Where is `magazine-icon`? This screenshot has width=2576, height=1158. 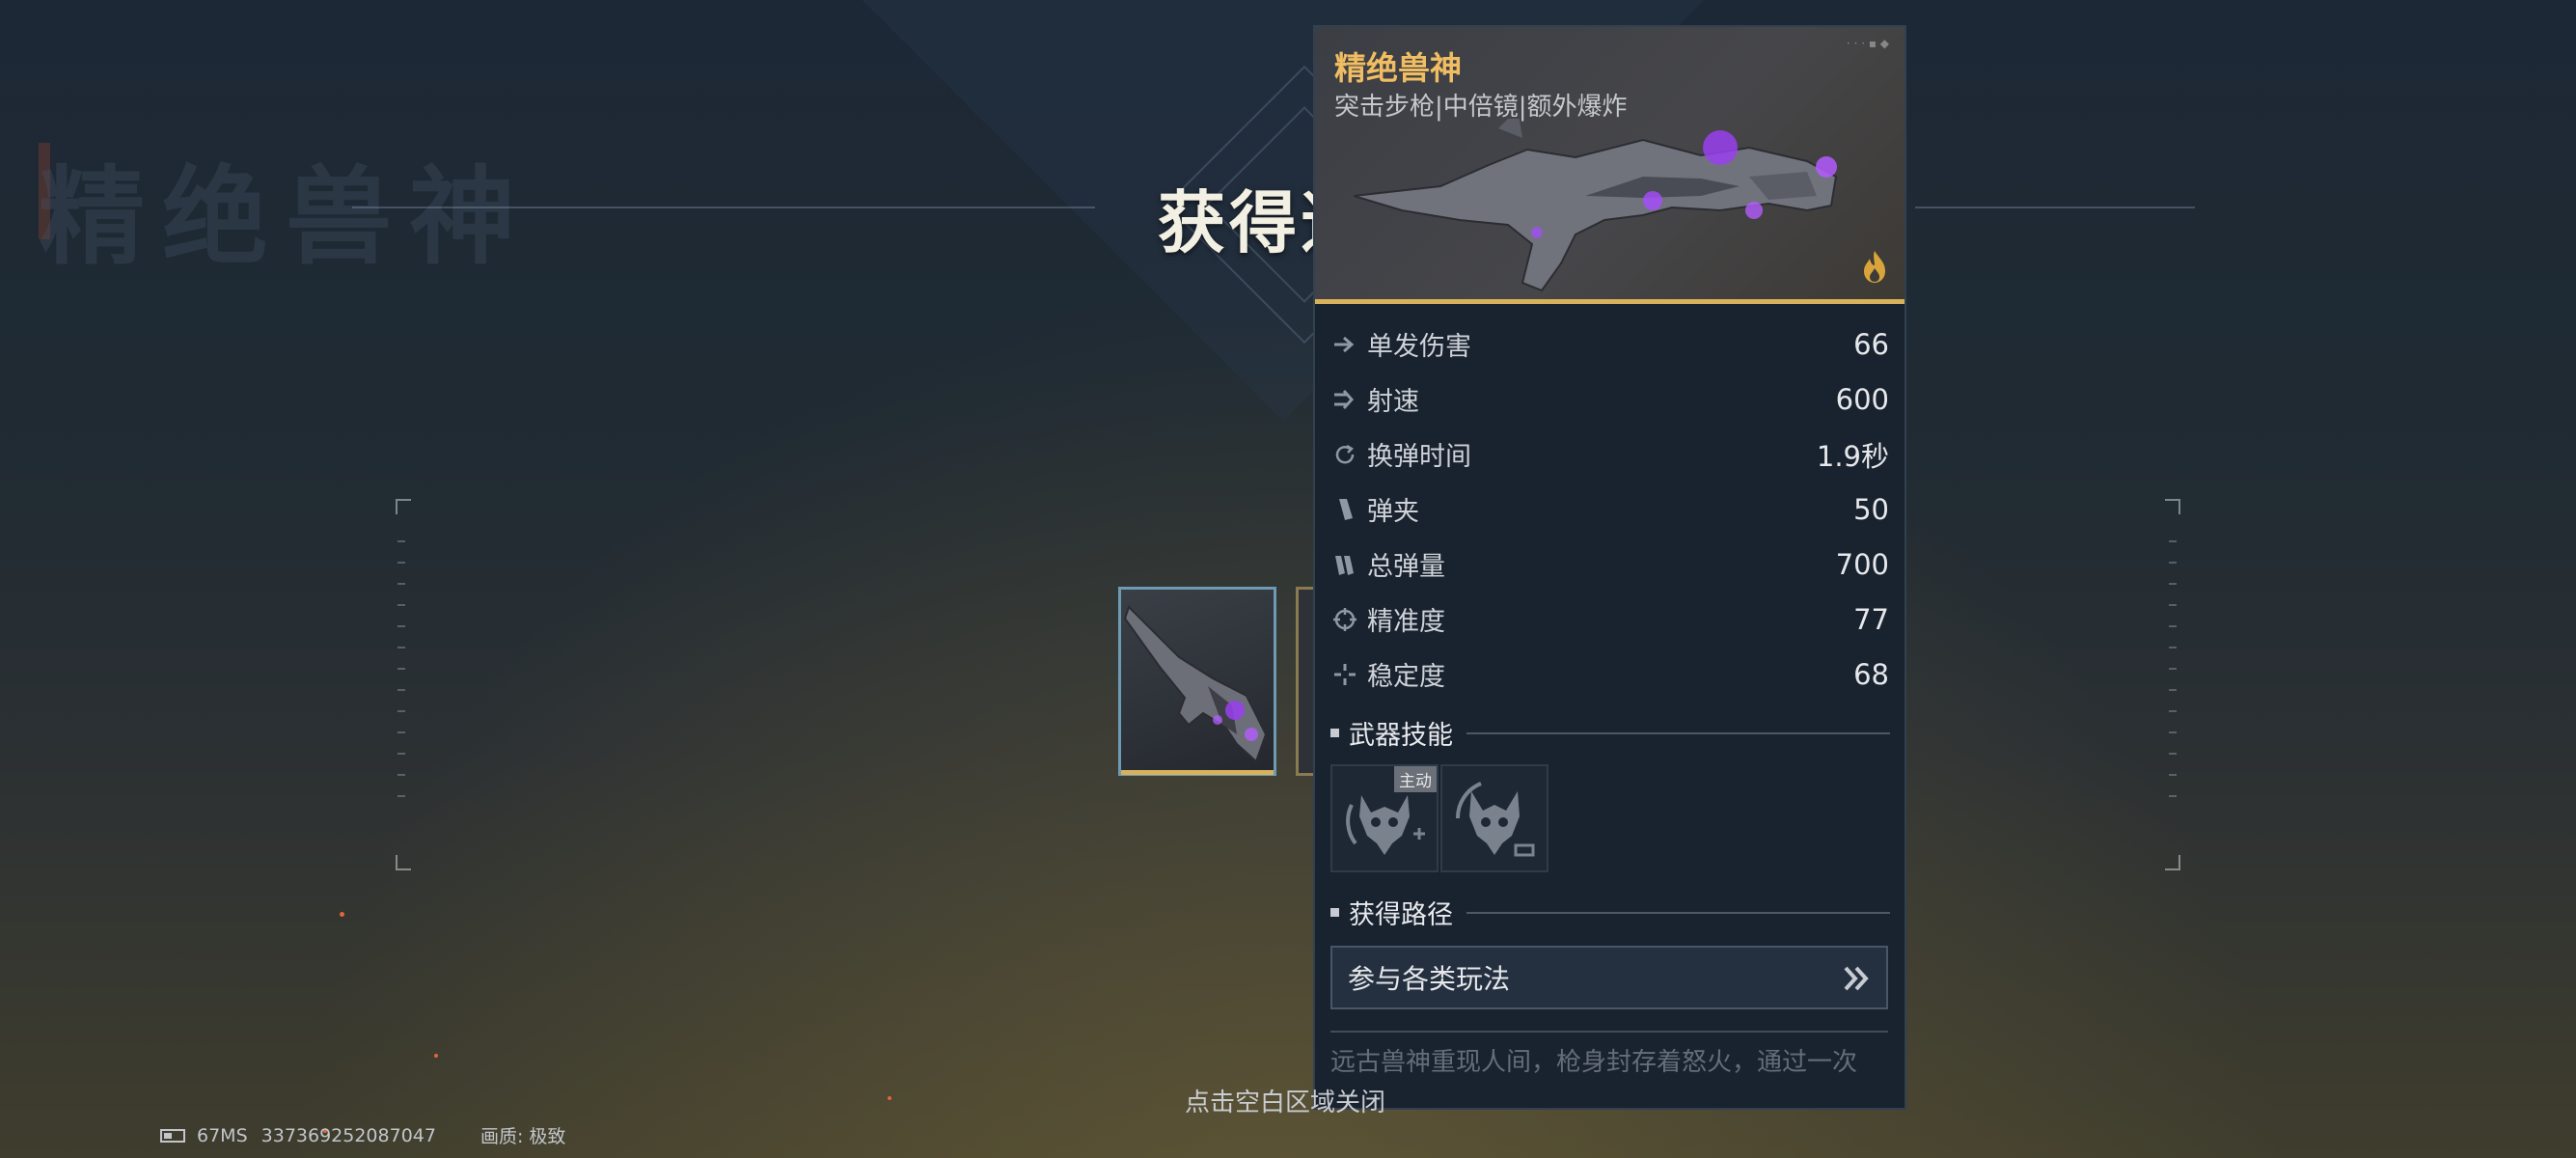
magazine-icon is located at coordinates (1344, 509).